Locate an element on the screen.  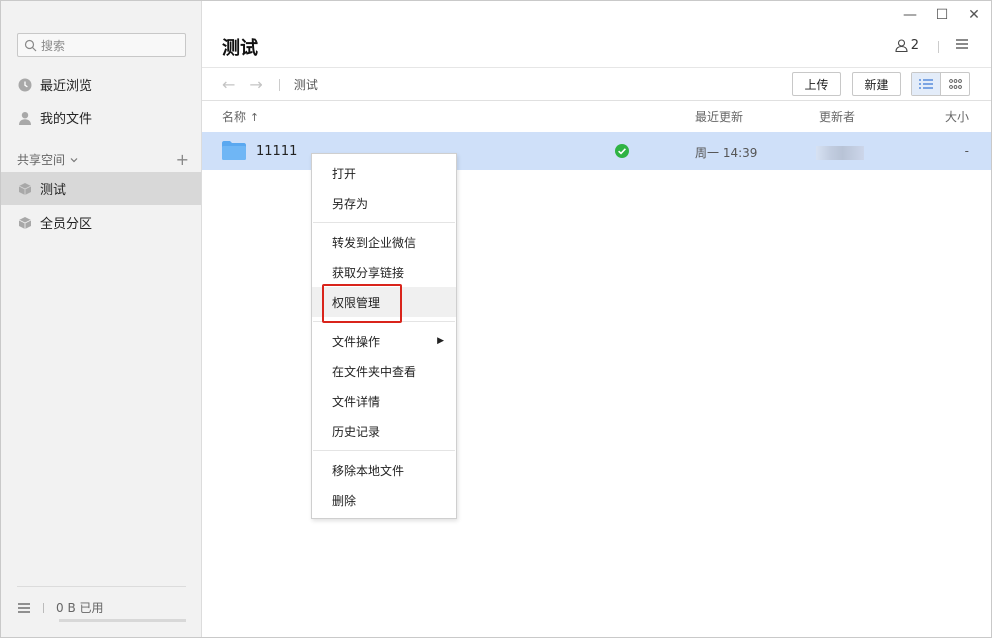
members-button: 2 is located at coordinates (907, 45).